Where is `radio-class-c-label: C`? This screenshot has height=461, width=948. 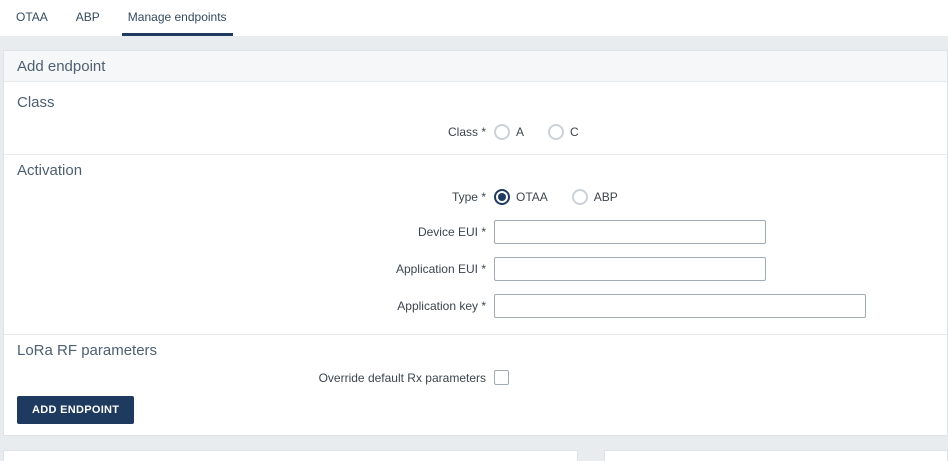 radio-class-c-label: C is located at coordinates (574, 132).